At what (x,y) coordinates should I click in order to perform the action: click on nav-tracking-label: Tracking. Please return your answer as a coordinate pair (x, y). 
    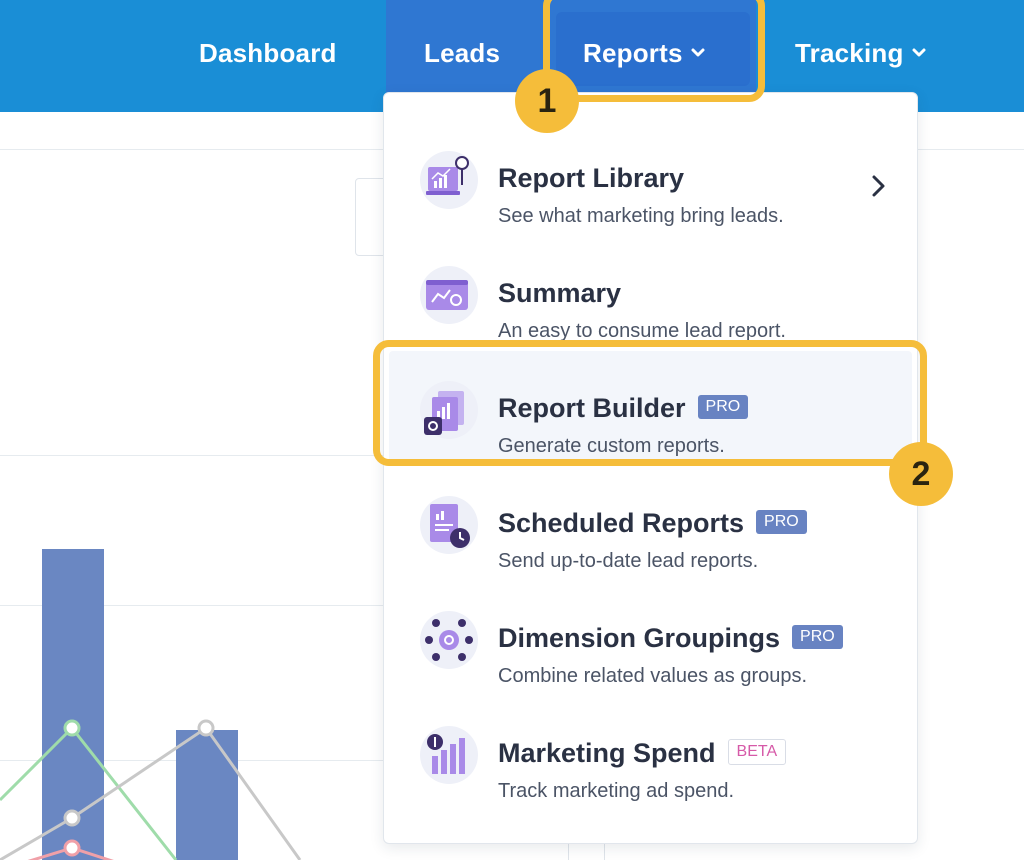
    Looking at the image, I should click on (849, 53).